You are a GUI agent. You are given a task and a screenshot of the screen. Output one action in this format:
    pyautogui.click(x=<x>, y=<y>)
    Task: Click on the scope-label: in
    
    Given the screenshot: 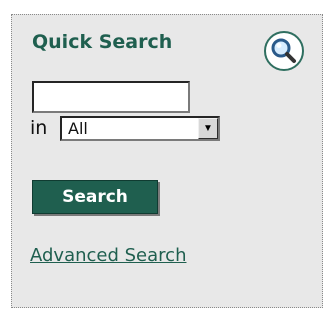 What is the action you would take?
    pyautogui.click(x=39, y=128)
    